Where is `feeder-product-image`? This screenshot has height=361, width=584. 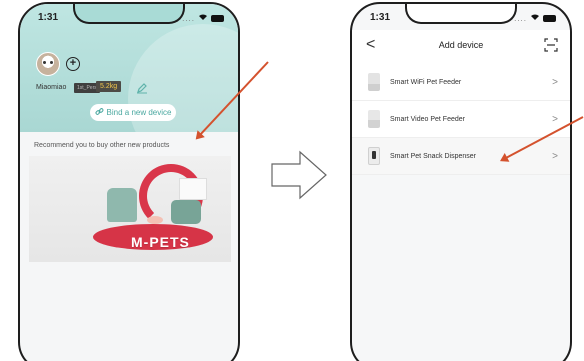
feeder-product-image is located at coordinates (122, 205).